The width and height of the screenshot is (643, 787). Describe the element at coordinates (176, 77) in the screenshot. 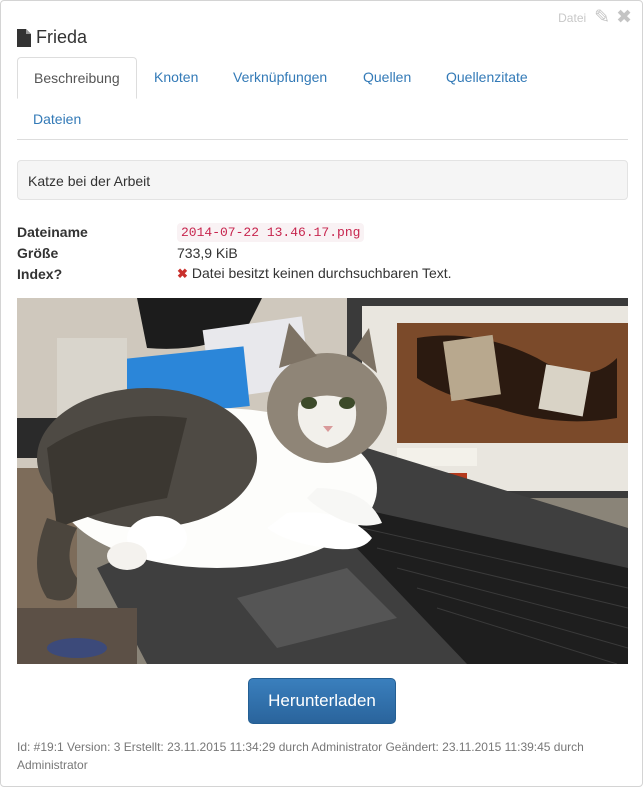

I see `tab-knoten: Knoten` at that location.